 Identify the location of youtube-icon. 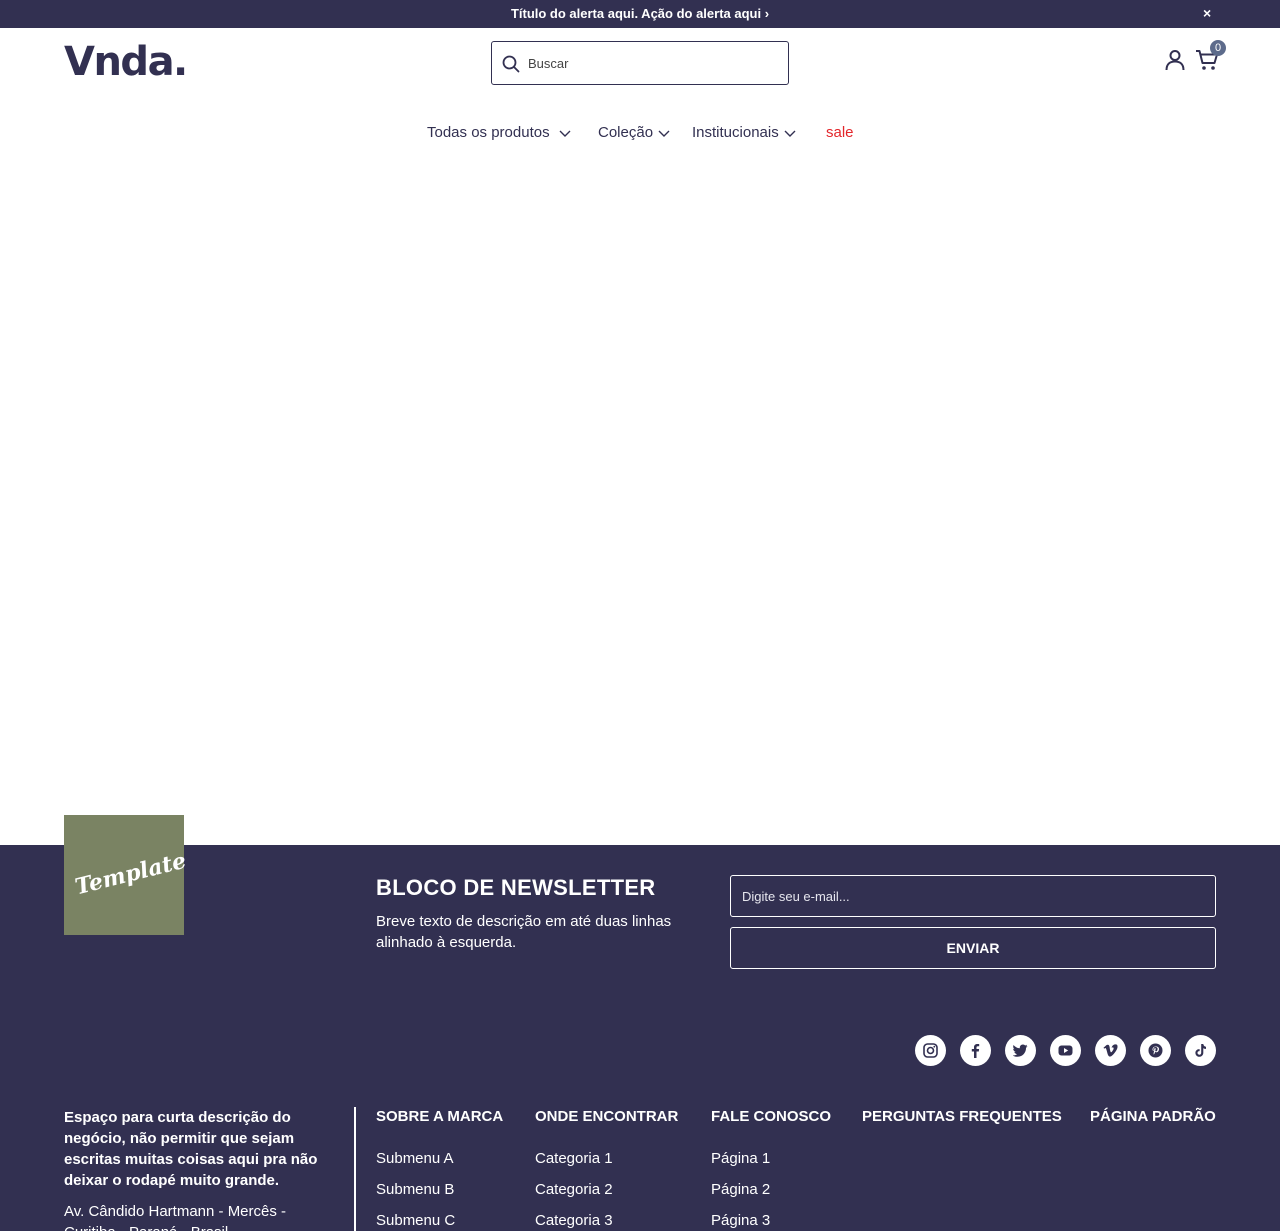
(1065, 1050).